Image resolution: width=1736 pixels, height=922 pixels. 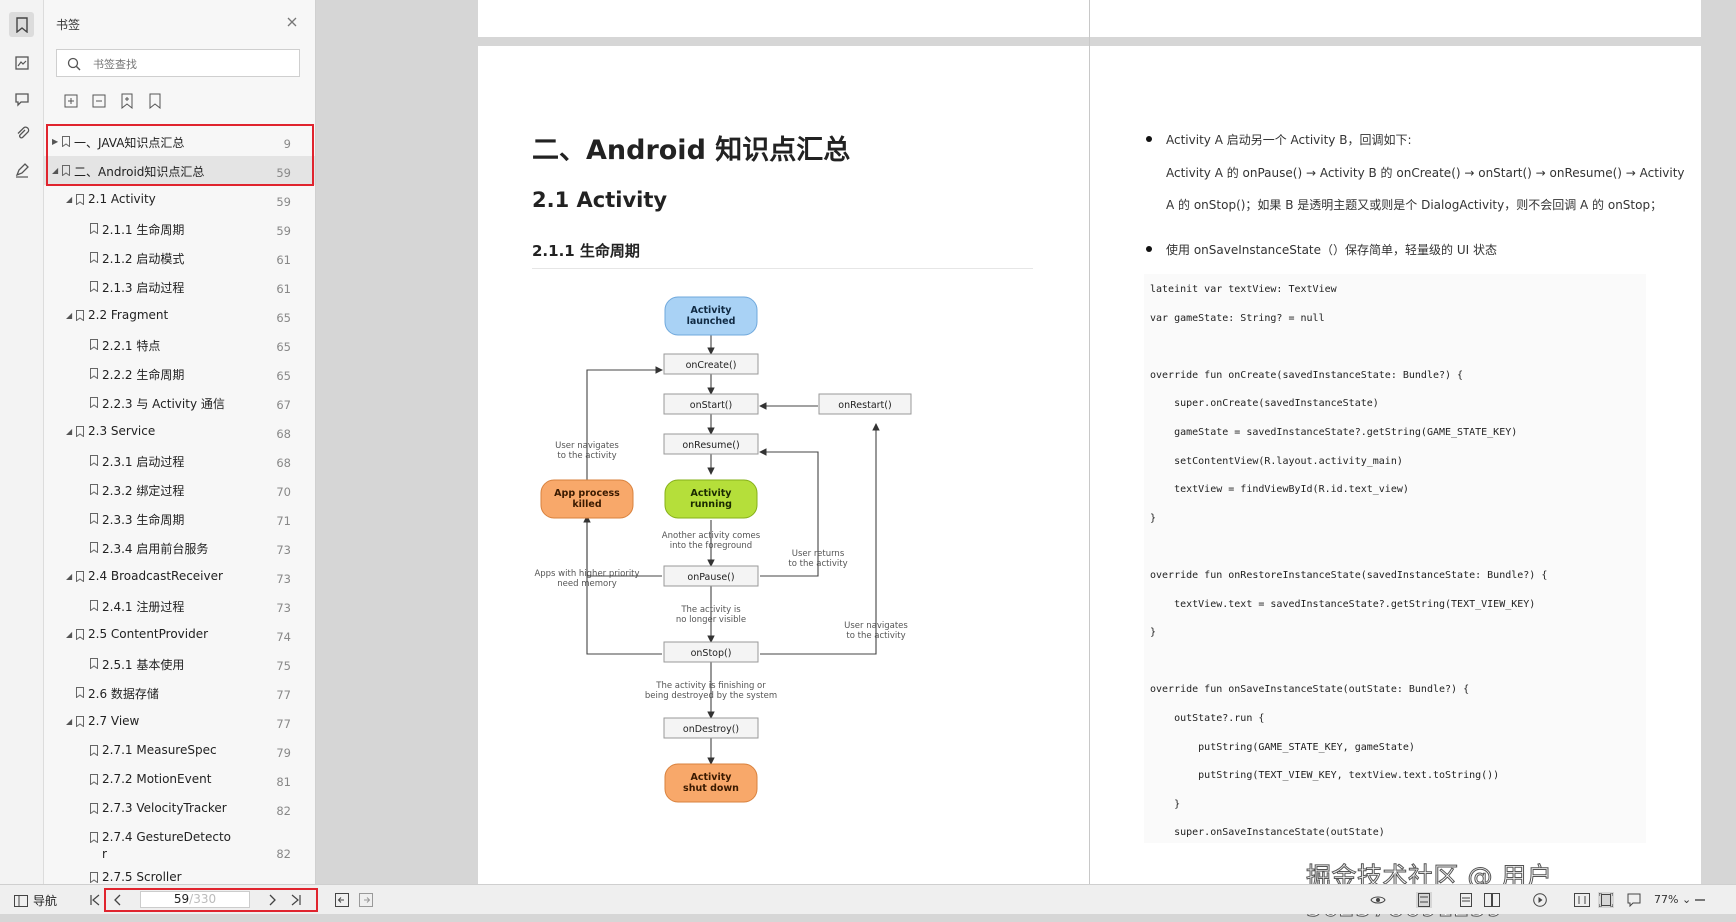 I want to click on search-input, so click(x=193, y=64).